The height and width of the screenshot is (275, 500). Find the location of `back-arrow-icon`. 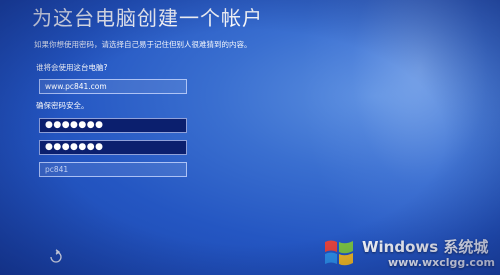

back-arrow-icon is located at coordinates (56, 256).